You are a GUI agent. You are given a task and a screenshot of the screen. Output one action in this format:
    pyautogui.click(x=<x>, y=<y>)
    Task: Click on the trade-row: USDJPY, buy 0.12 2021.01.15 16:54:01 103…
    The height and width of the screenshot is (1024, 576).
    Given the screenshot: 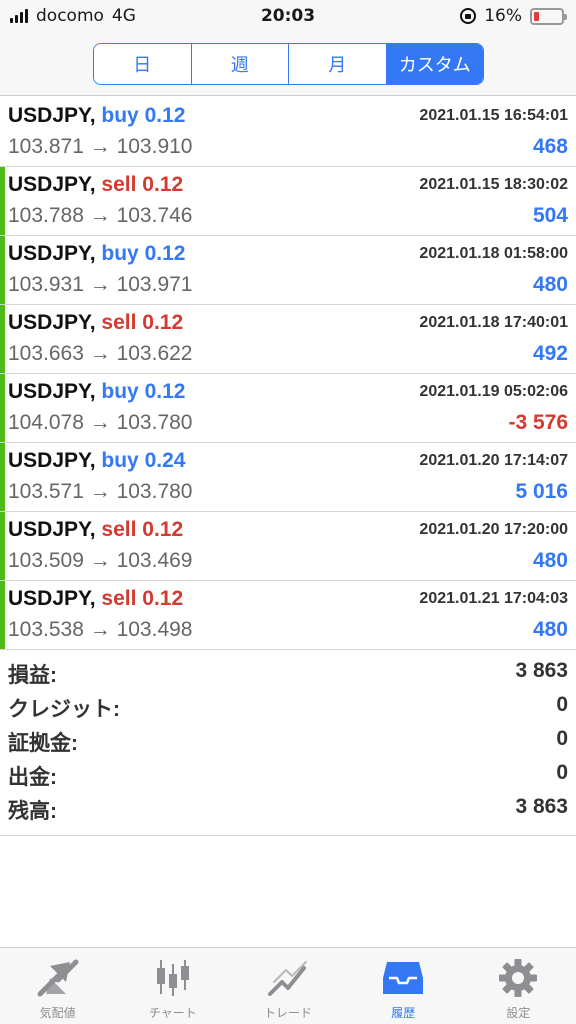 What is the action you would take?
    pyautogui.click(x=288, y=132)
    